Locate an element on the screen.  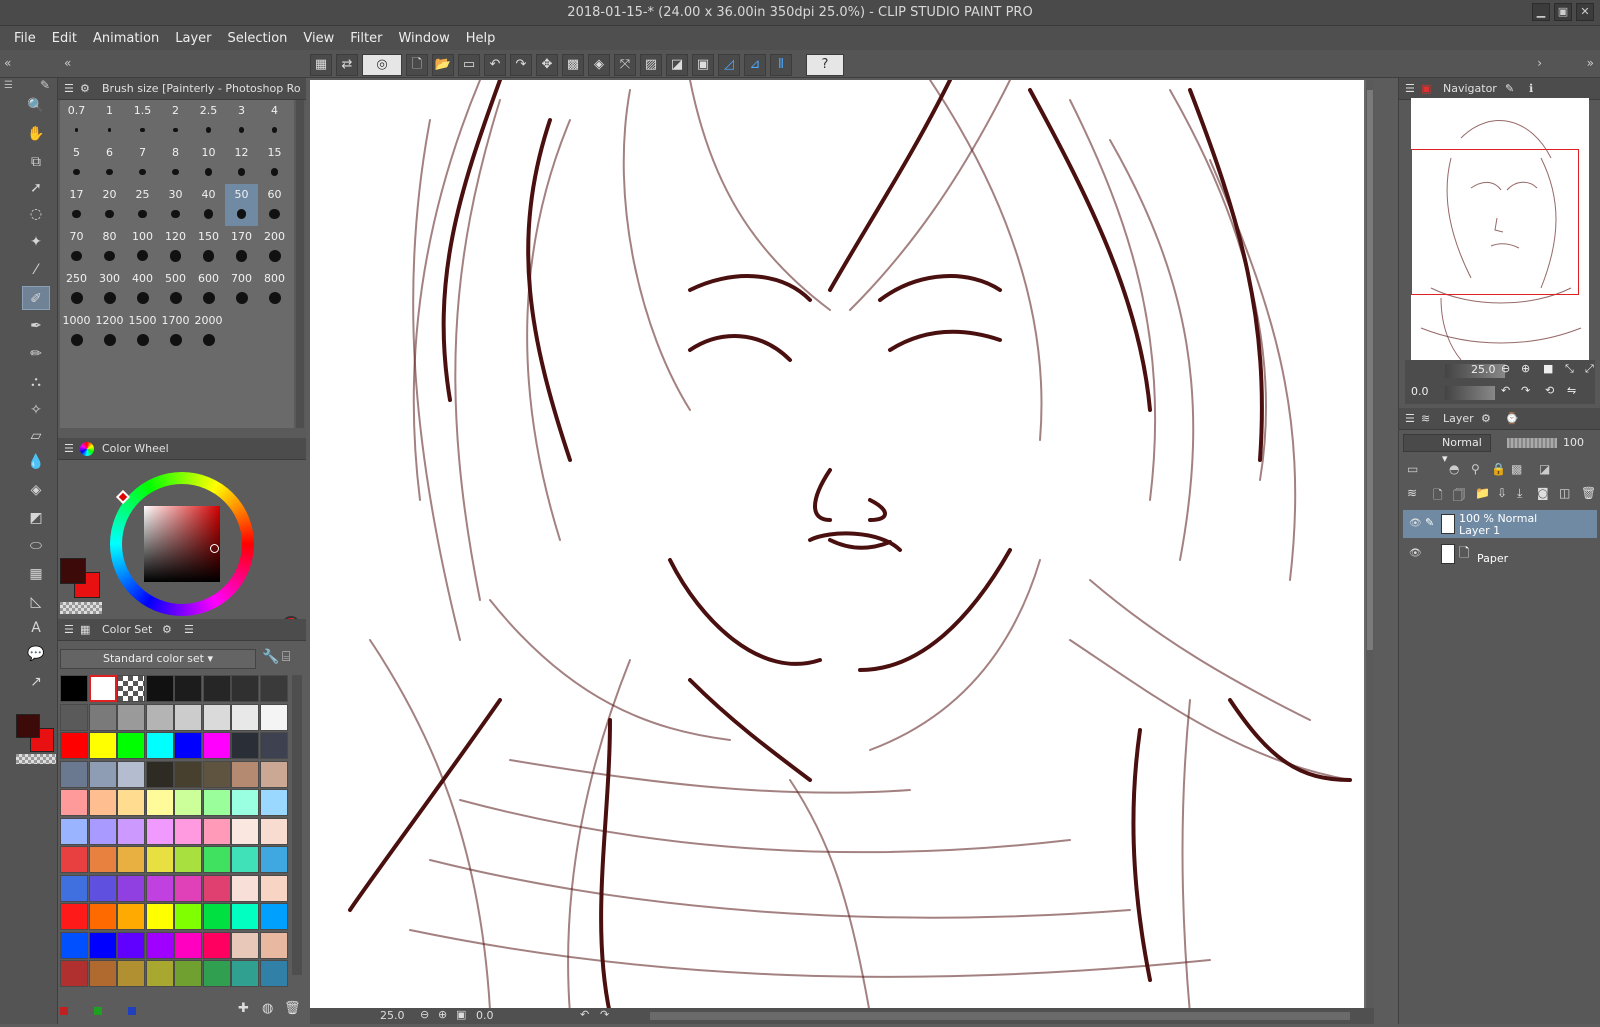
menu-file: File is located at coordinates (25, 38).